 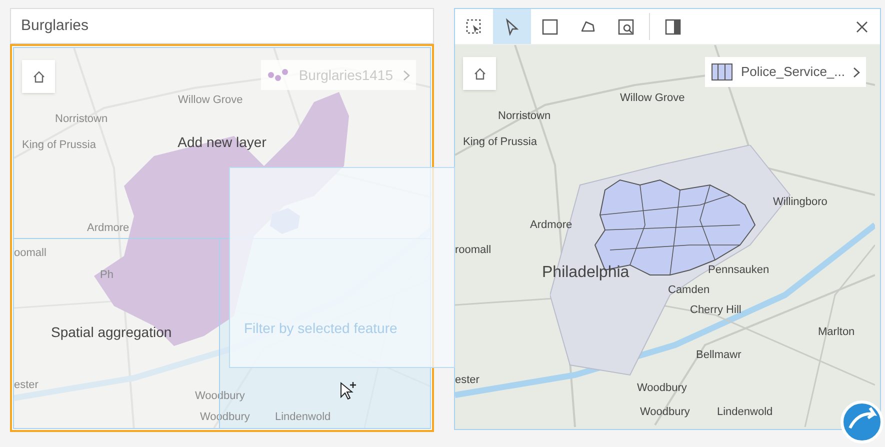 I want to click on map-label: Bellmawr, so click(x=719, y=355).